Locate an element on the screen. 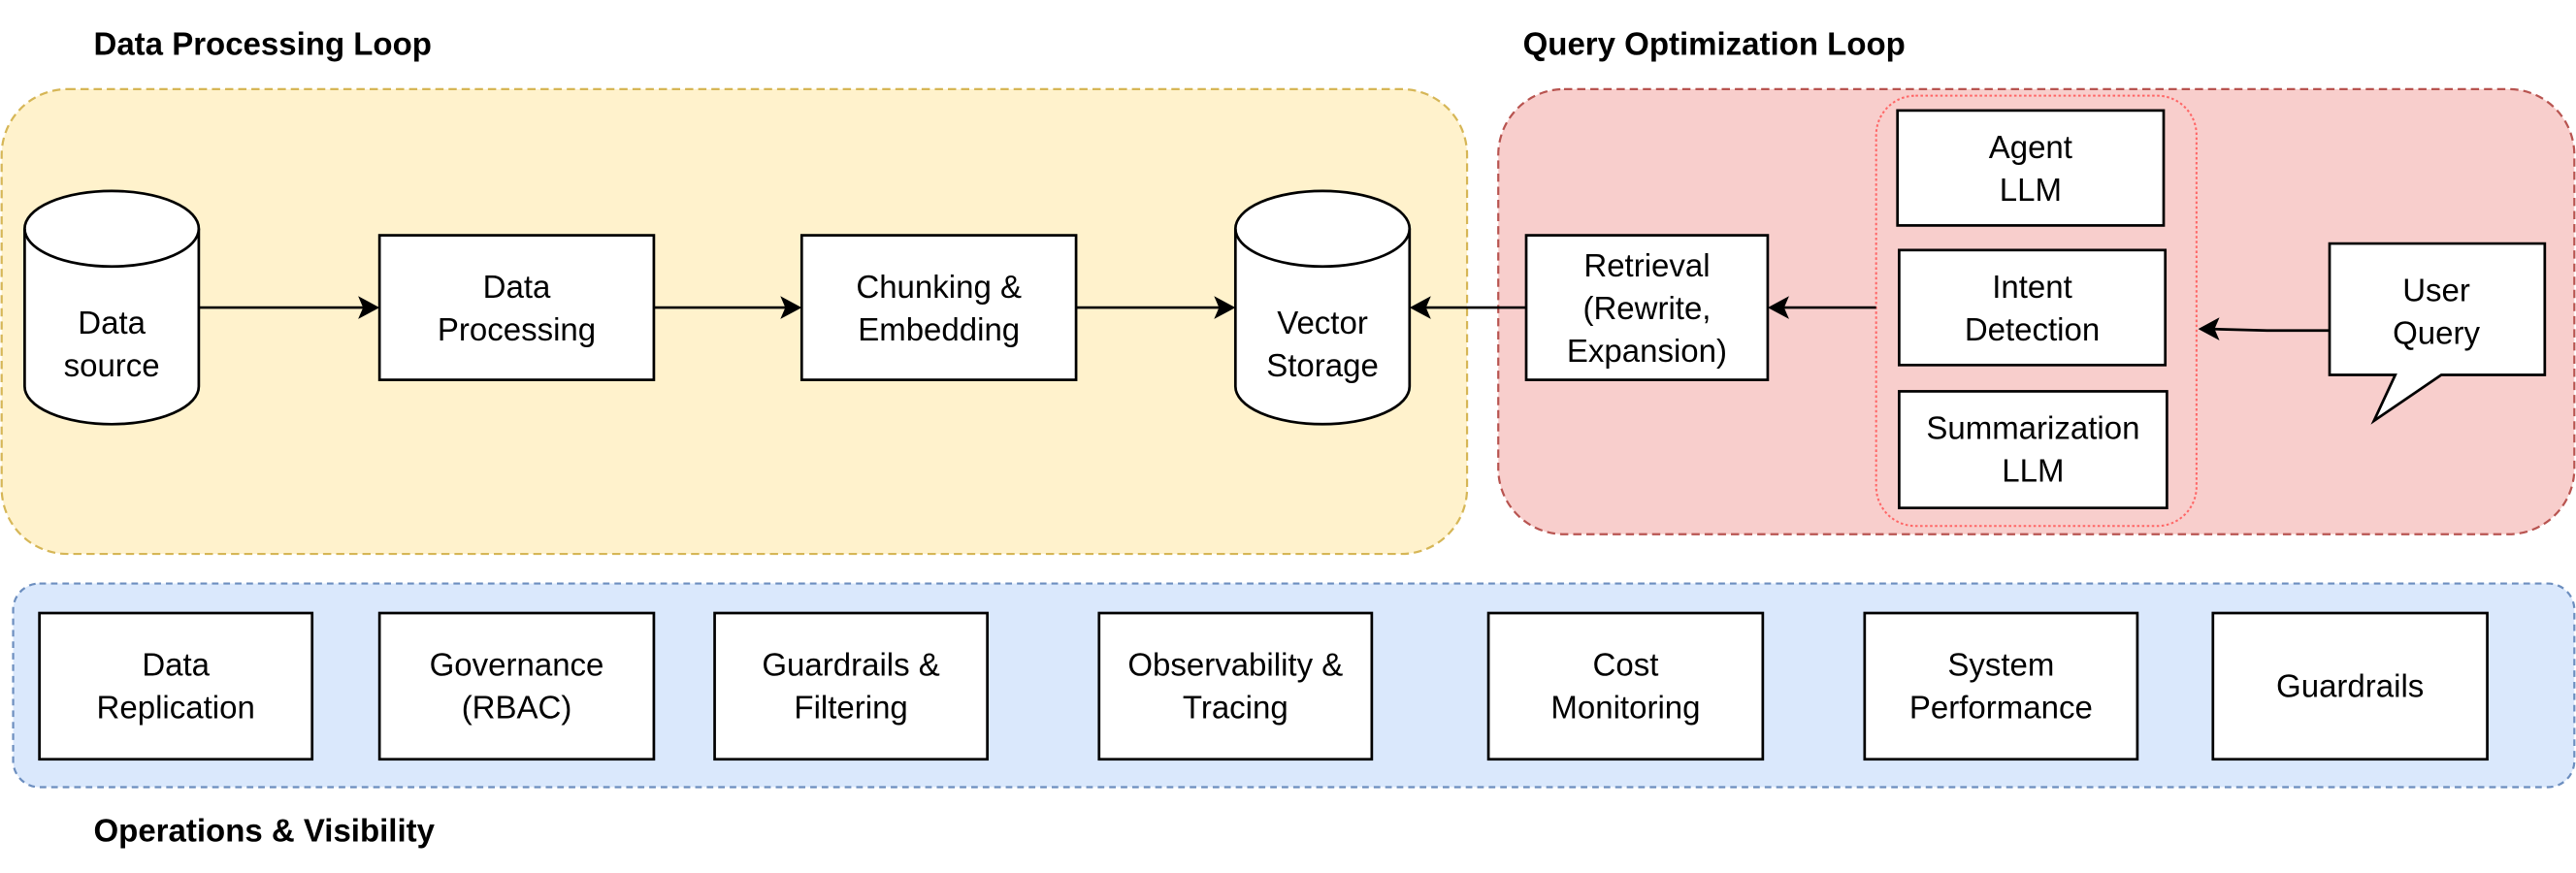 The image size is (2576, 873). chunking-label-1: Chunking & is located at coordinates (939, 287).